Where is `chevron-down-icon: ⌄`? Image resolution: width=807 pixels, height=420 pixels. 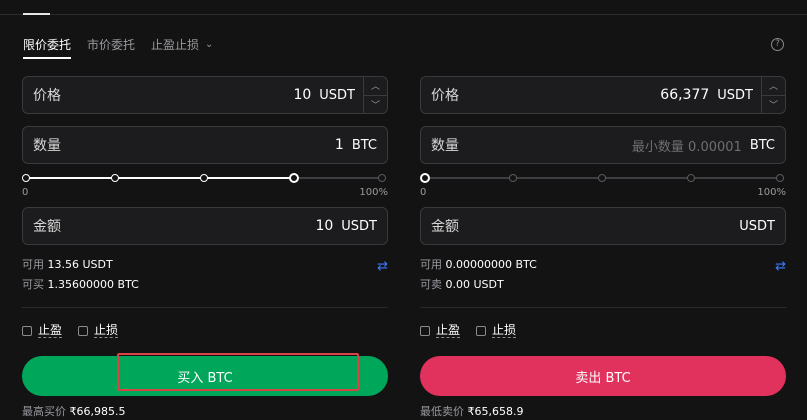
chevron-down-icon: ⌄ is located at coordinates (209, 44).